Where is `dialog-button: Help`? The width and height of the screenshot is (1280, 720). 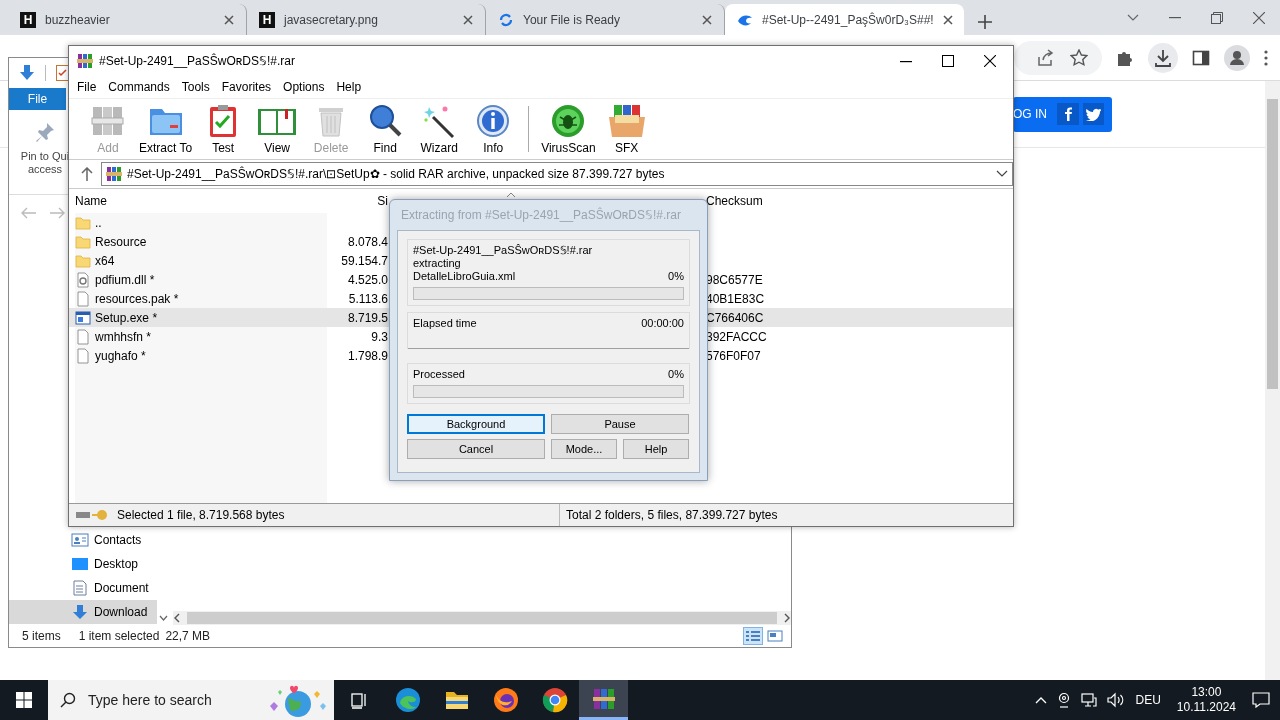 dialog-button: Help is located at coordinates (656, 449).